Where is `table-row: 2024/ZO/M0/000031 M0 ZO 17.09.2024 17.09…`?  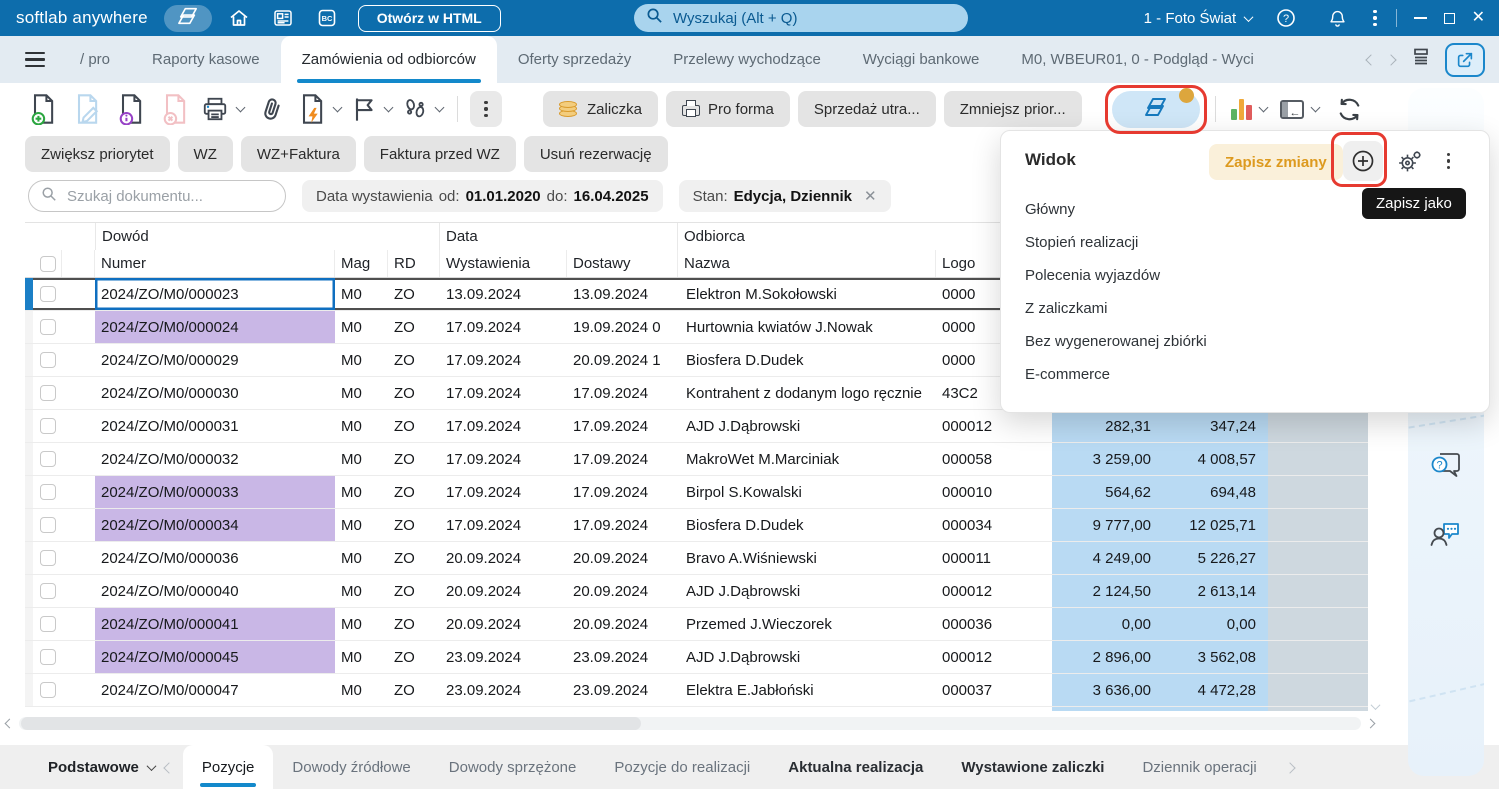 table-row: 2024/ZO/M0/000031 M0 ZO 17.09.2024 17.09… is located at coordinates (696, 426).